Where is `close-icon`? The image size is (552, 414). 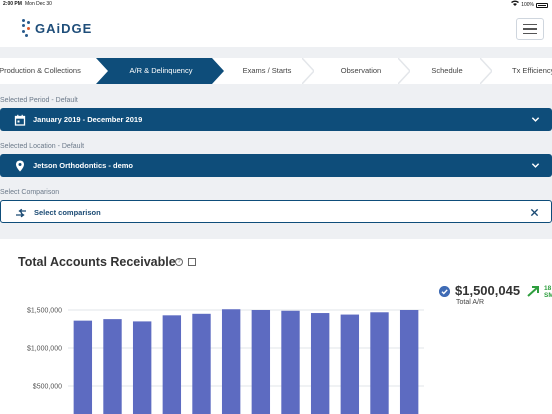 close-icon is located at coordinates (534, 212).